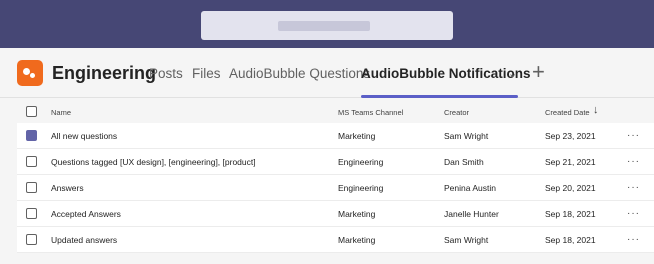  I want to click on row-created-date: Sep 21, 2021, so click(570, 162).